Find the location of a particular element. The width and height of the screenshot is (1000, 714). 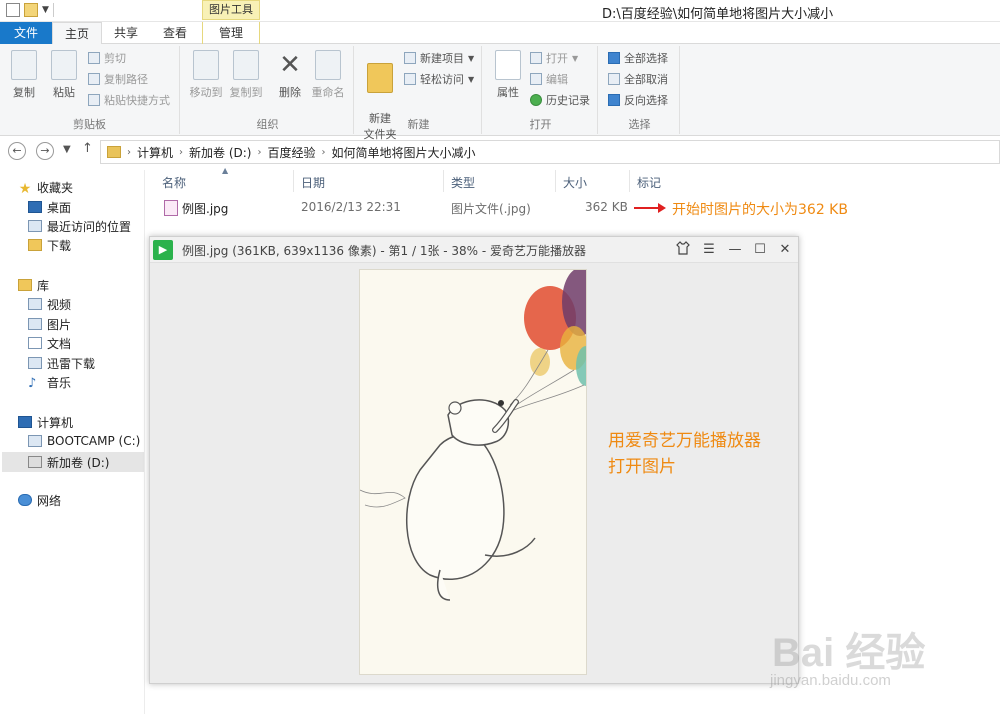

organize-group-label: 组织 is located at coordinates (267, 124).